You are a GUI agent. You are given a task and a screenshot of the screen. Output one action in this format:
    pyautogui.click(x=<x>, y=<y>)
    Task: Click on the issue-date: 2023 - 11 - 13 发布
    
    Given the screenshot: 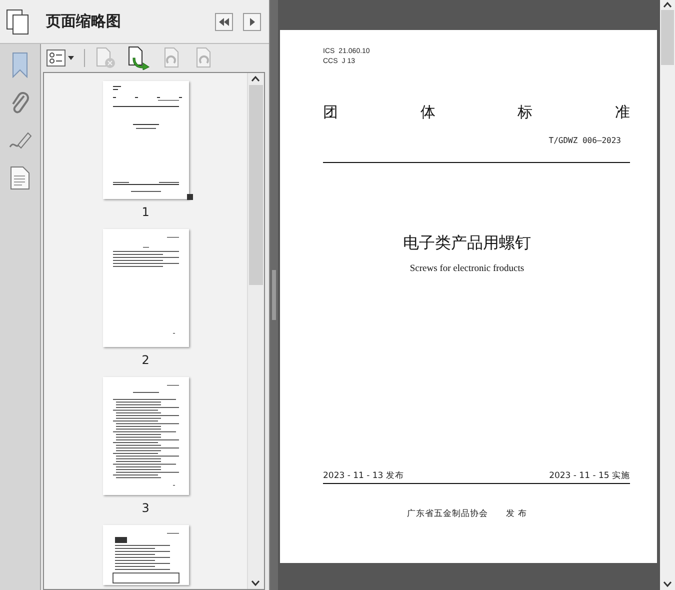 What is the action you would take?
    pyautogui.click(x=363, y=476)
    